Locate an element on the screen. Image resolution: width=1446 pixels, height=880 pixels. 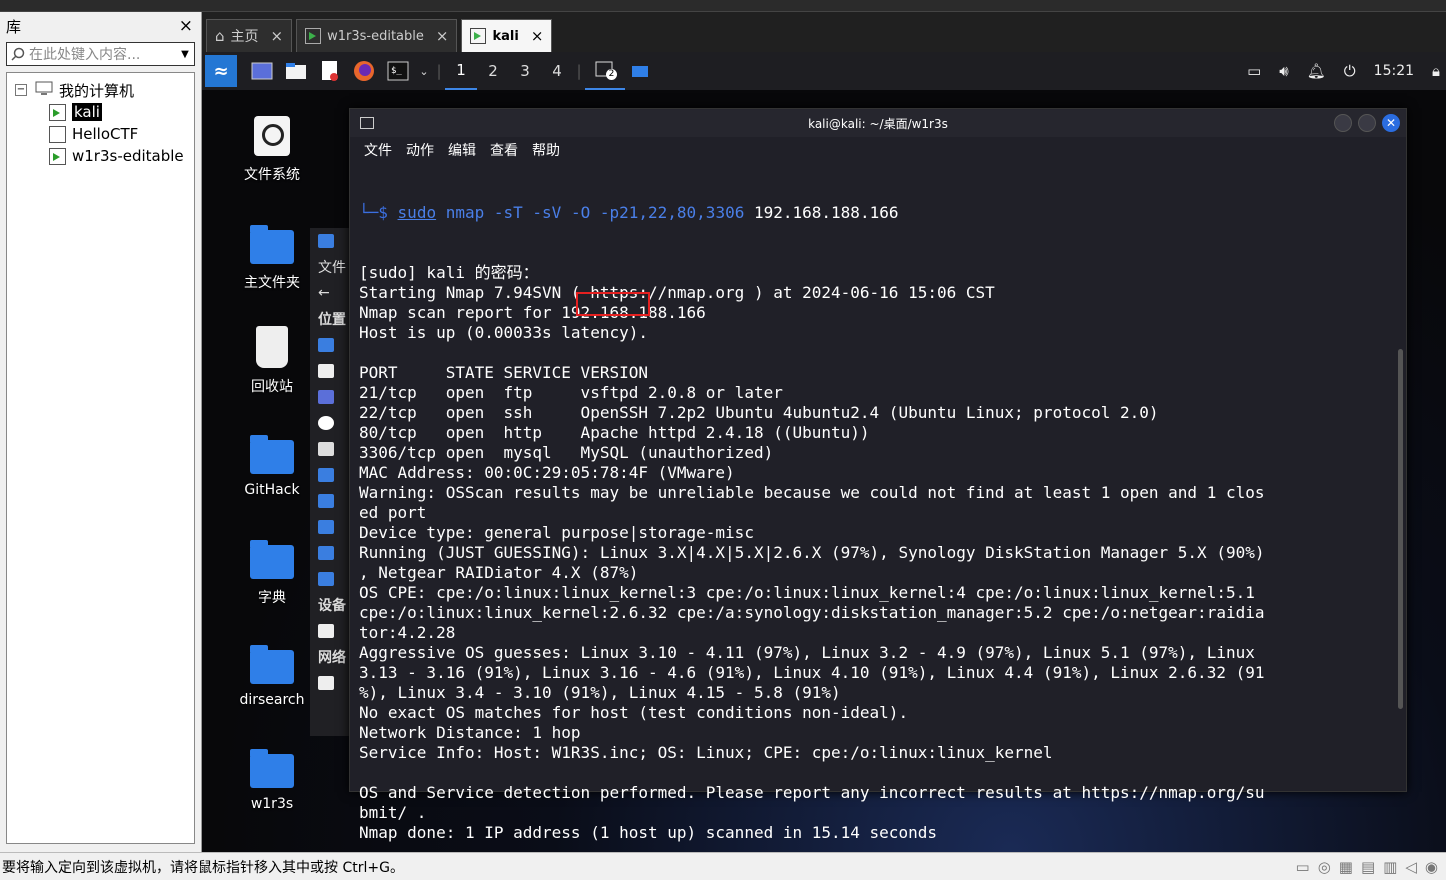
fm-network-item is located at coordinates (331, 683).